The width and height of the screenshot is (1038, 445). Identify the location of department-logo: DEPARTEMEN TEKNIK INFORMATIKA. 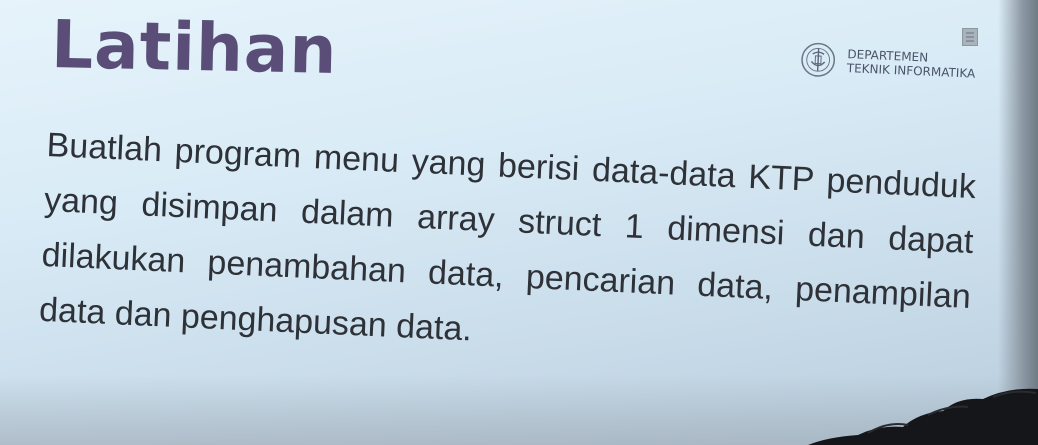
(887, 63).